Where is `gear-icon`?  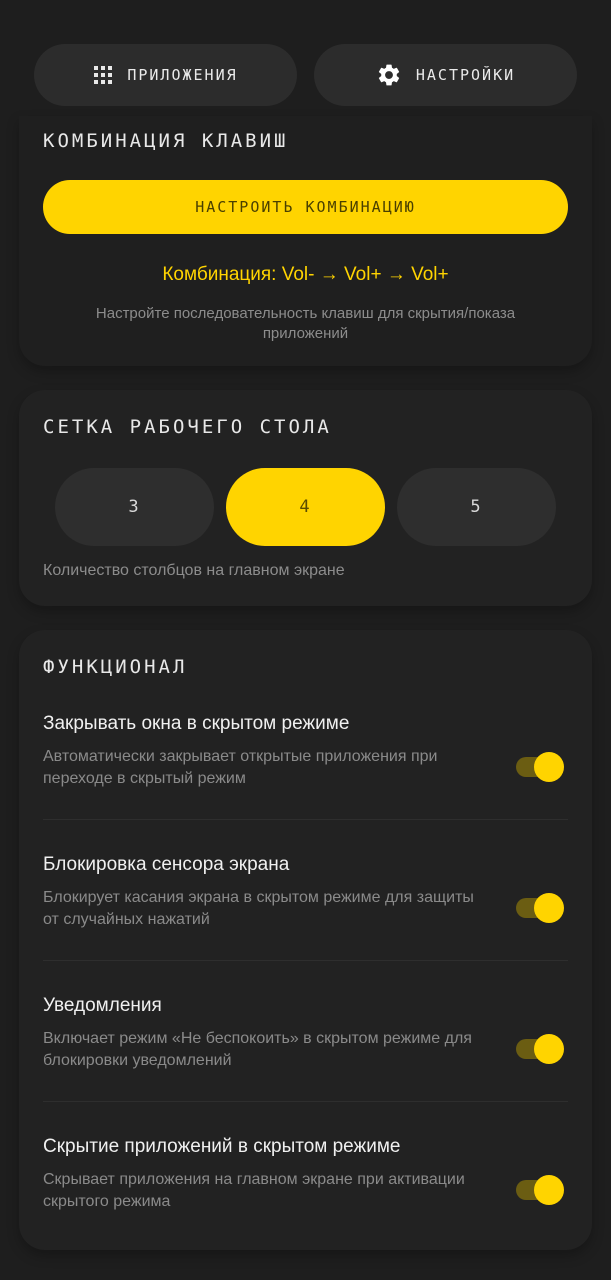 gear-icon is located at coordinates (389, 75).